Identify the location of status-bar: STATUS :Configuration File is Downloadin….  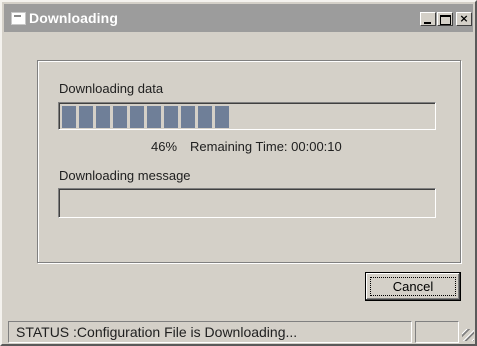
(240, 332).